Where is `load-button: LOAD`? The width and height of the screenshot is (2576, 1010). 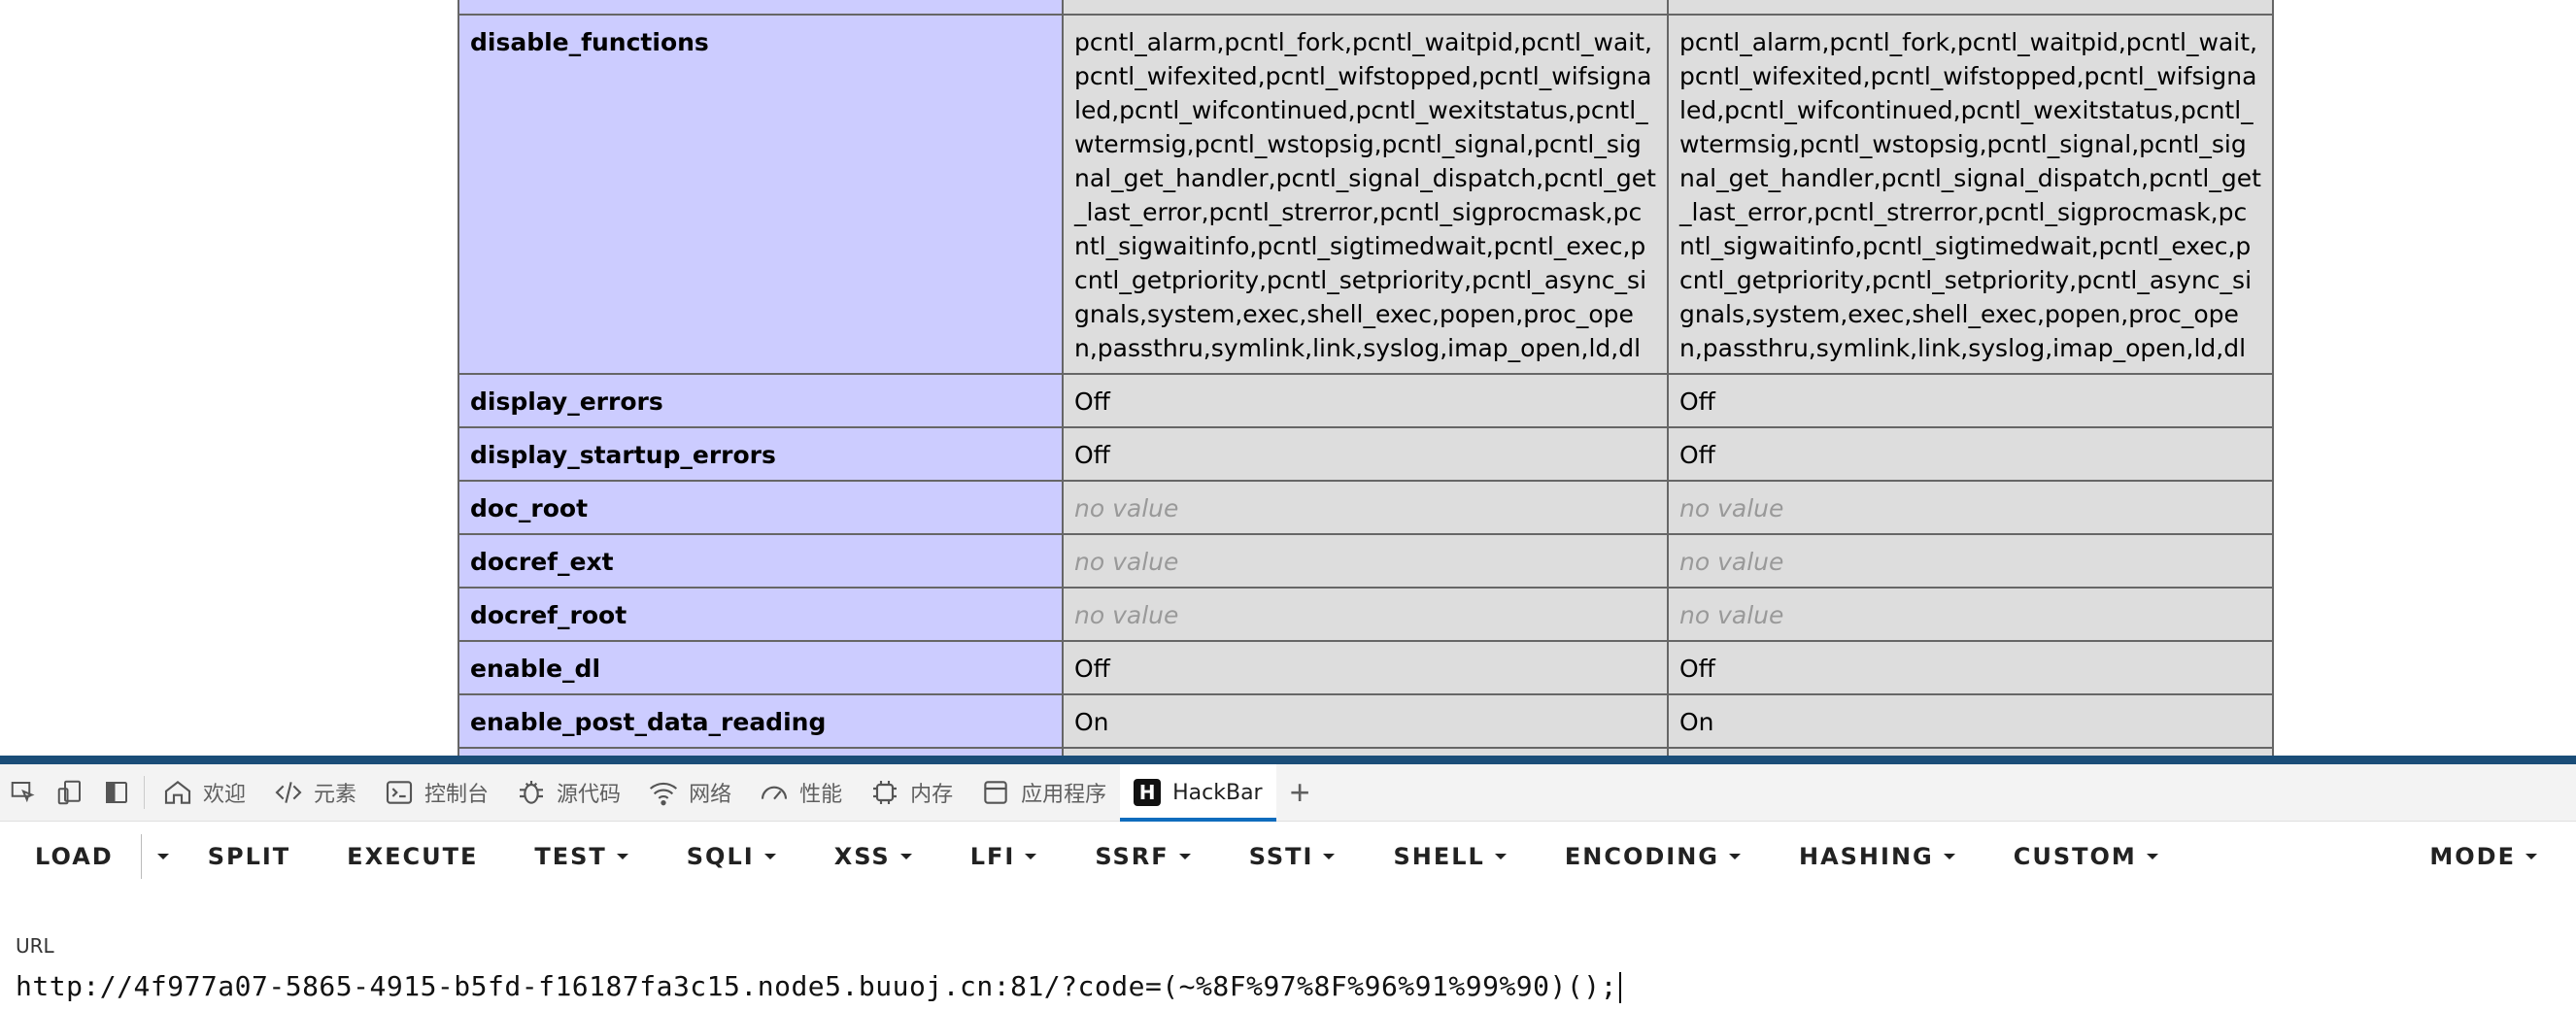
load-button: LOAD is located at coordinates (74, 856).